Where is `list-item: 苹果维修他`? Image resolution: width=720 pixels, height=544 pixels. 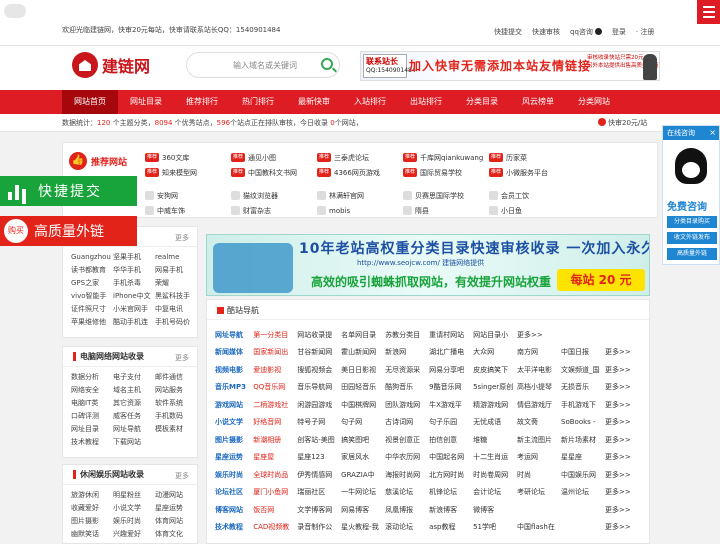
list-item: 苹果维修他 is located at coordinates (92, 322).